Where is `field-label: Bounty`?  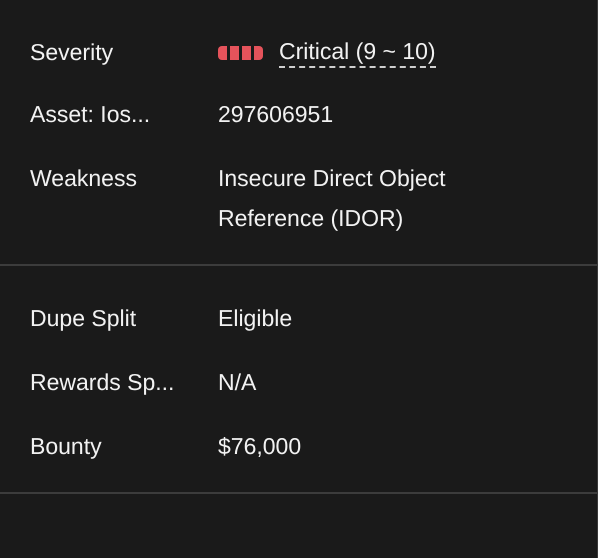 field-label: Bounty is located at coordinates (66, 446).